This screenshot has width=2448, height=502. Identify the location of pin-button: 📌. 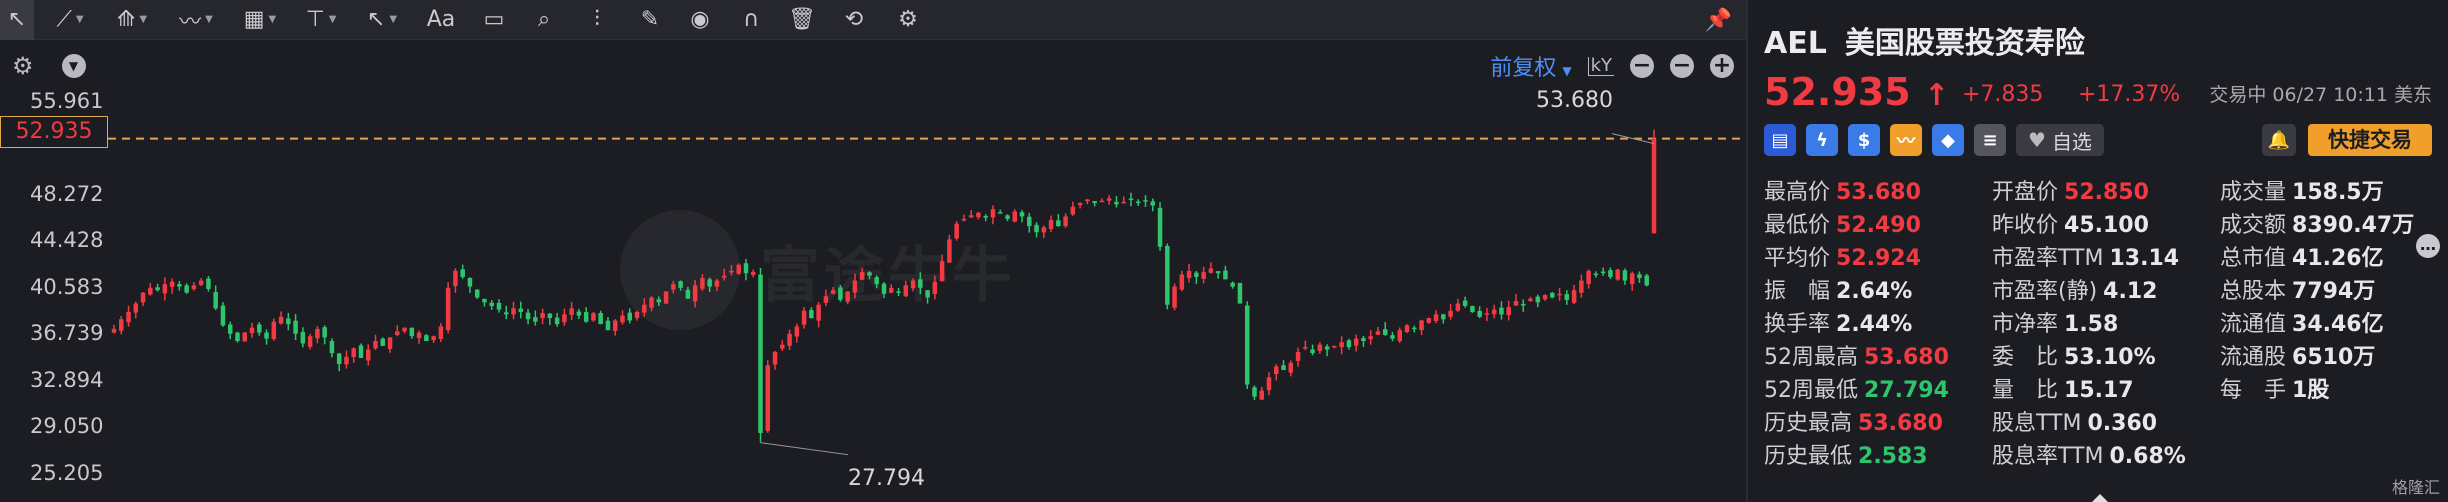
(1718, 20).